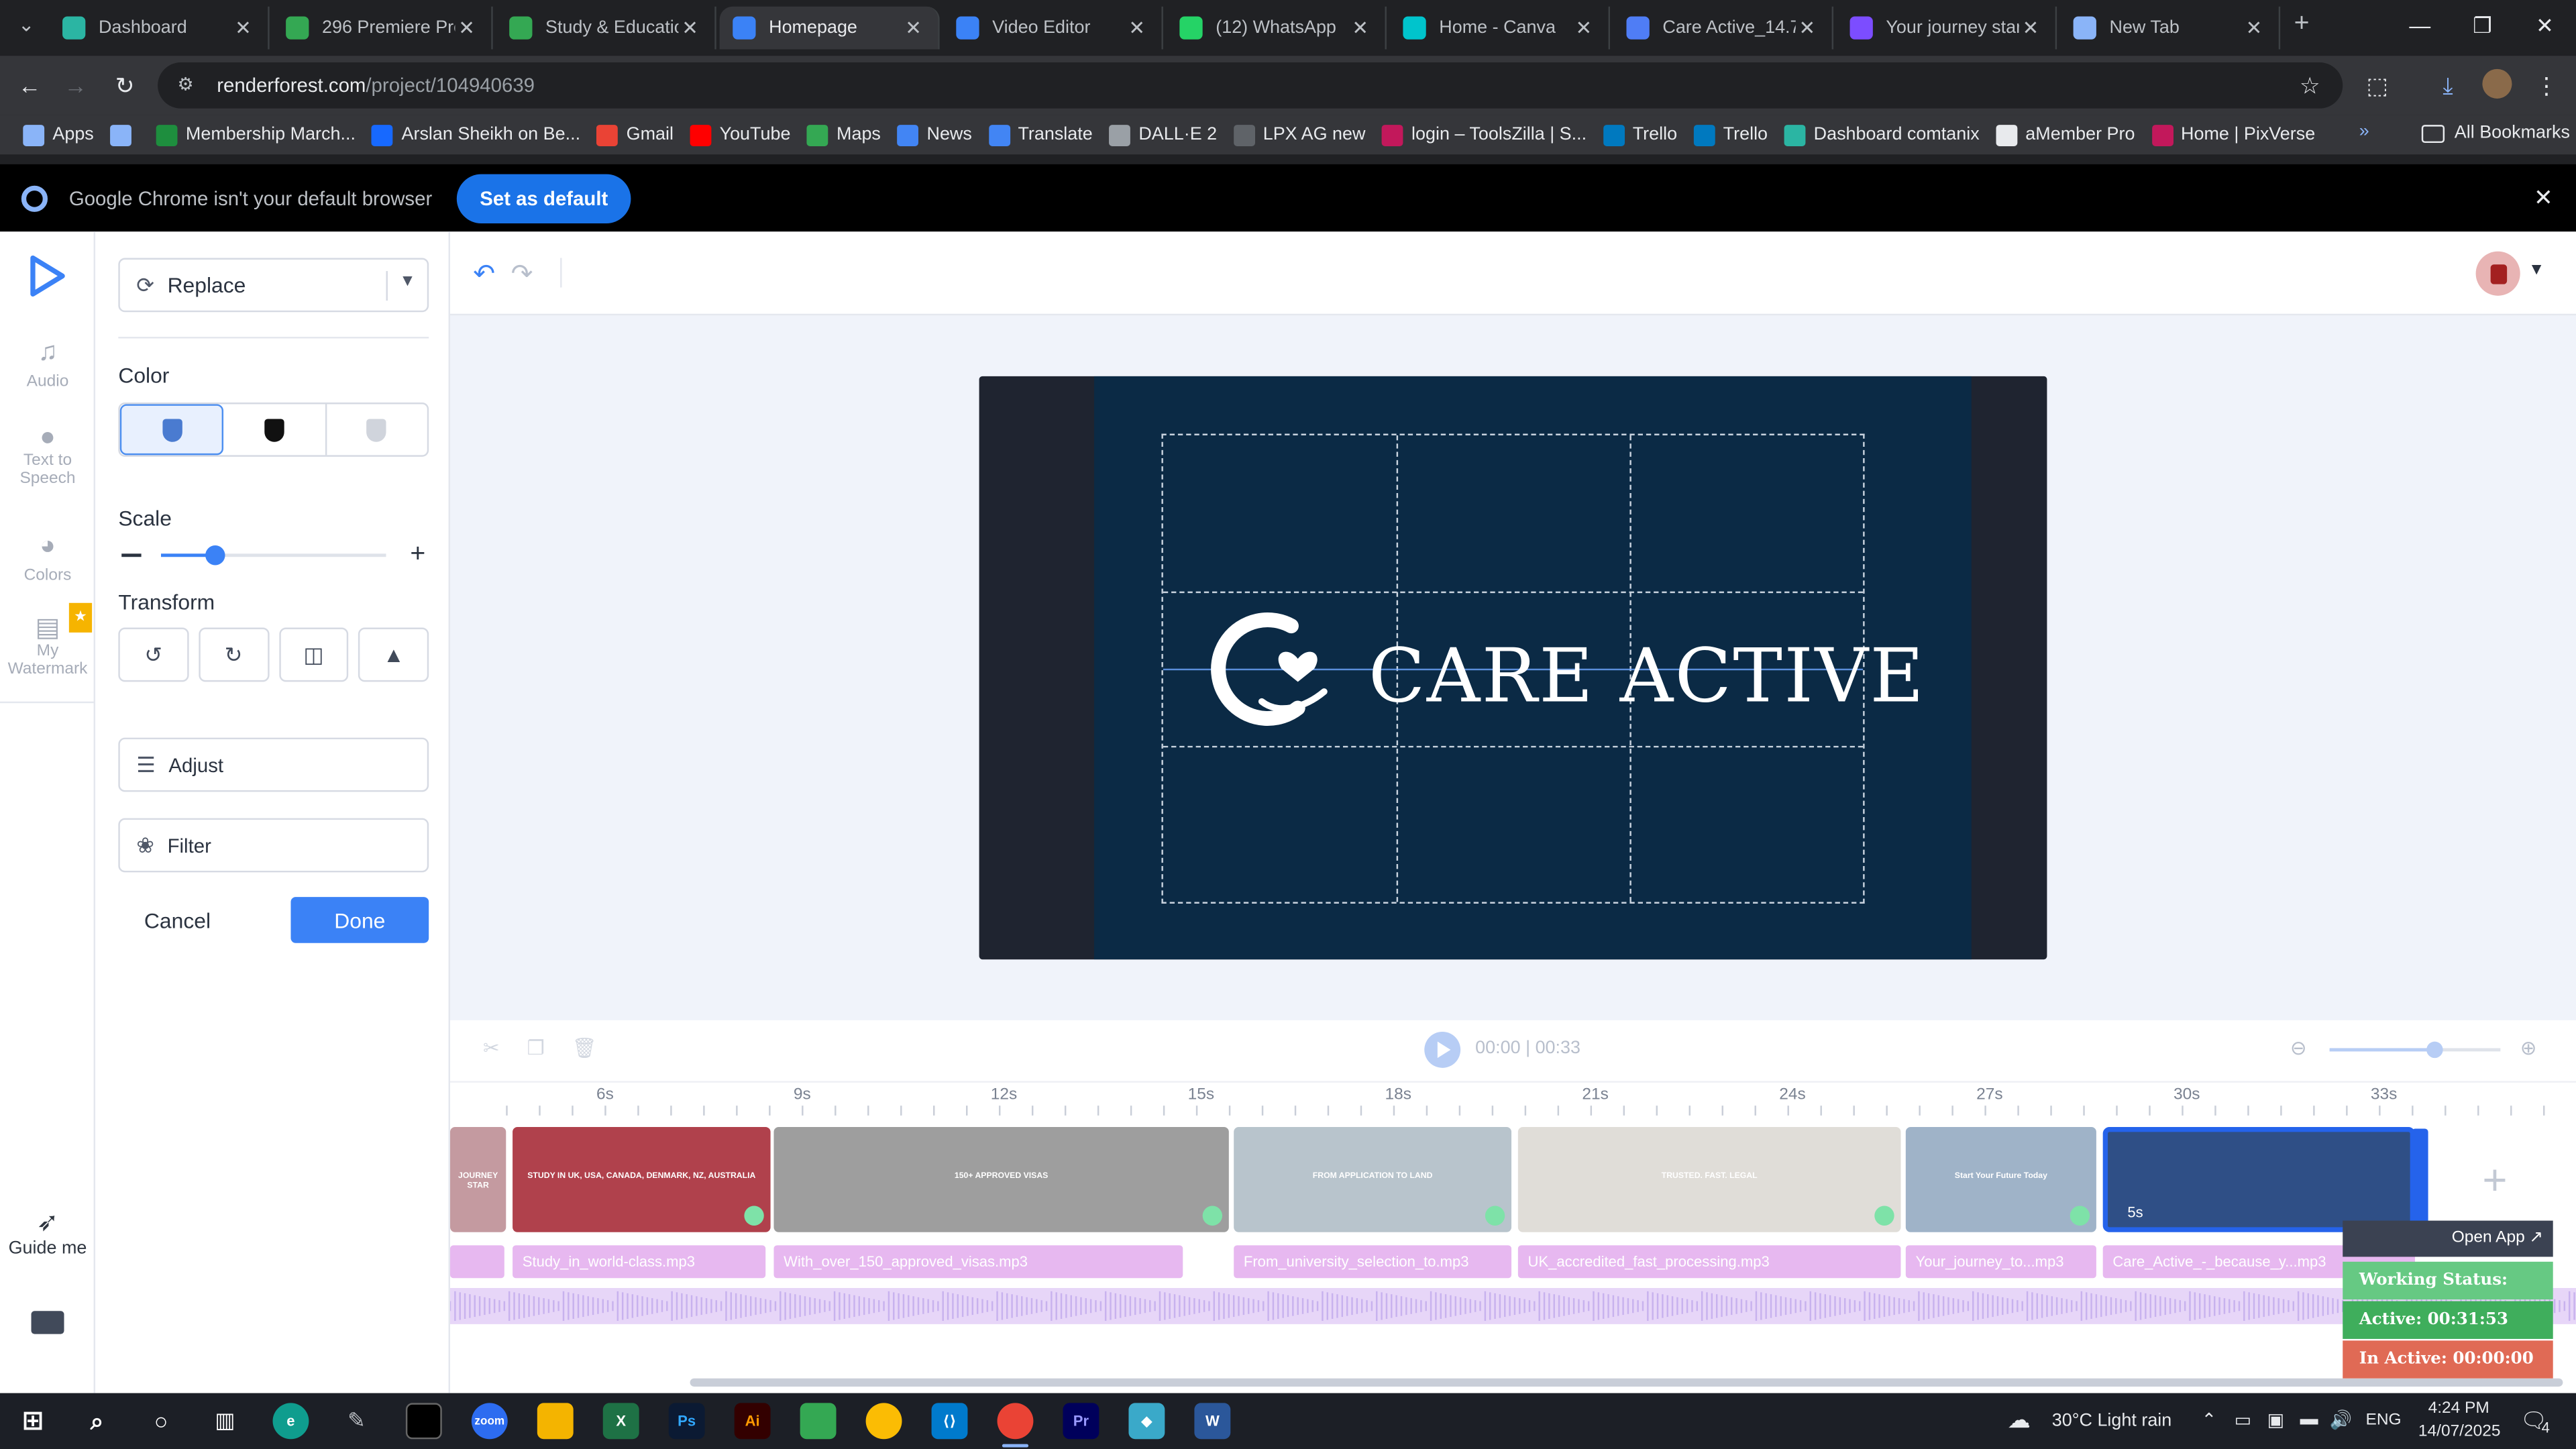 Image resolution: width=2576 pixels, height=1449 pixels. I want to click on app-icon: ◆, so click(1146, 1421).